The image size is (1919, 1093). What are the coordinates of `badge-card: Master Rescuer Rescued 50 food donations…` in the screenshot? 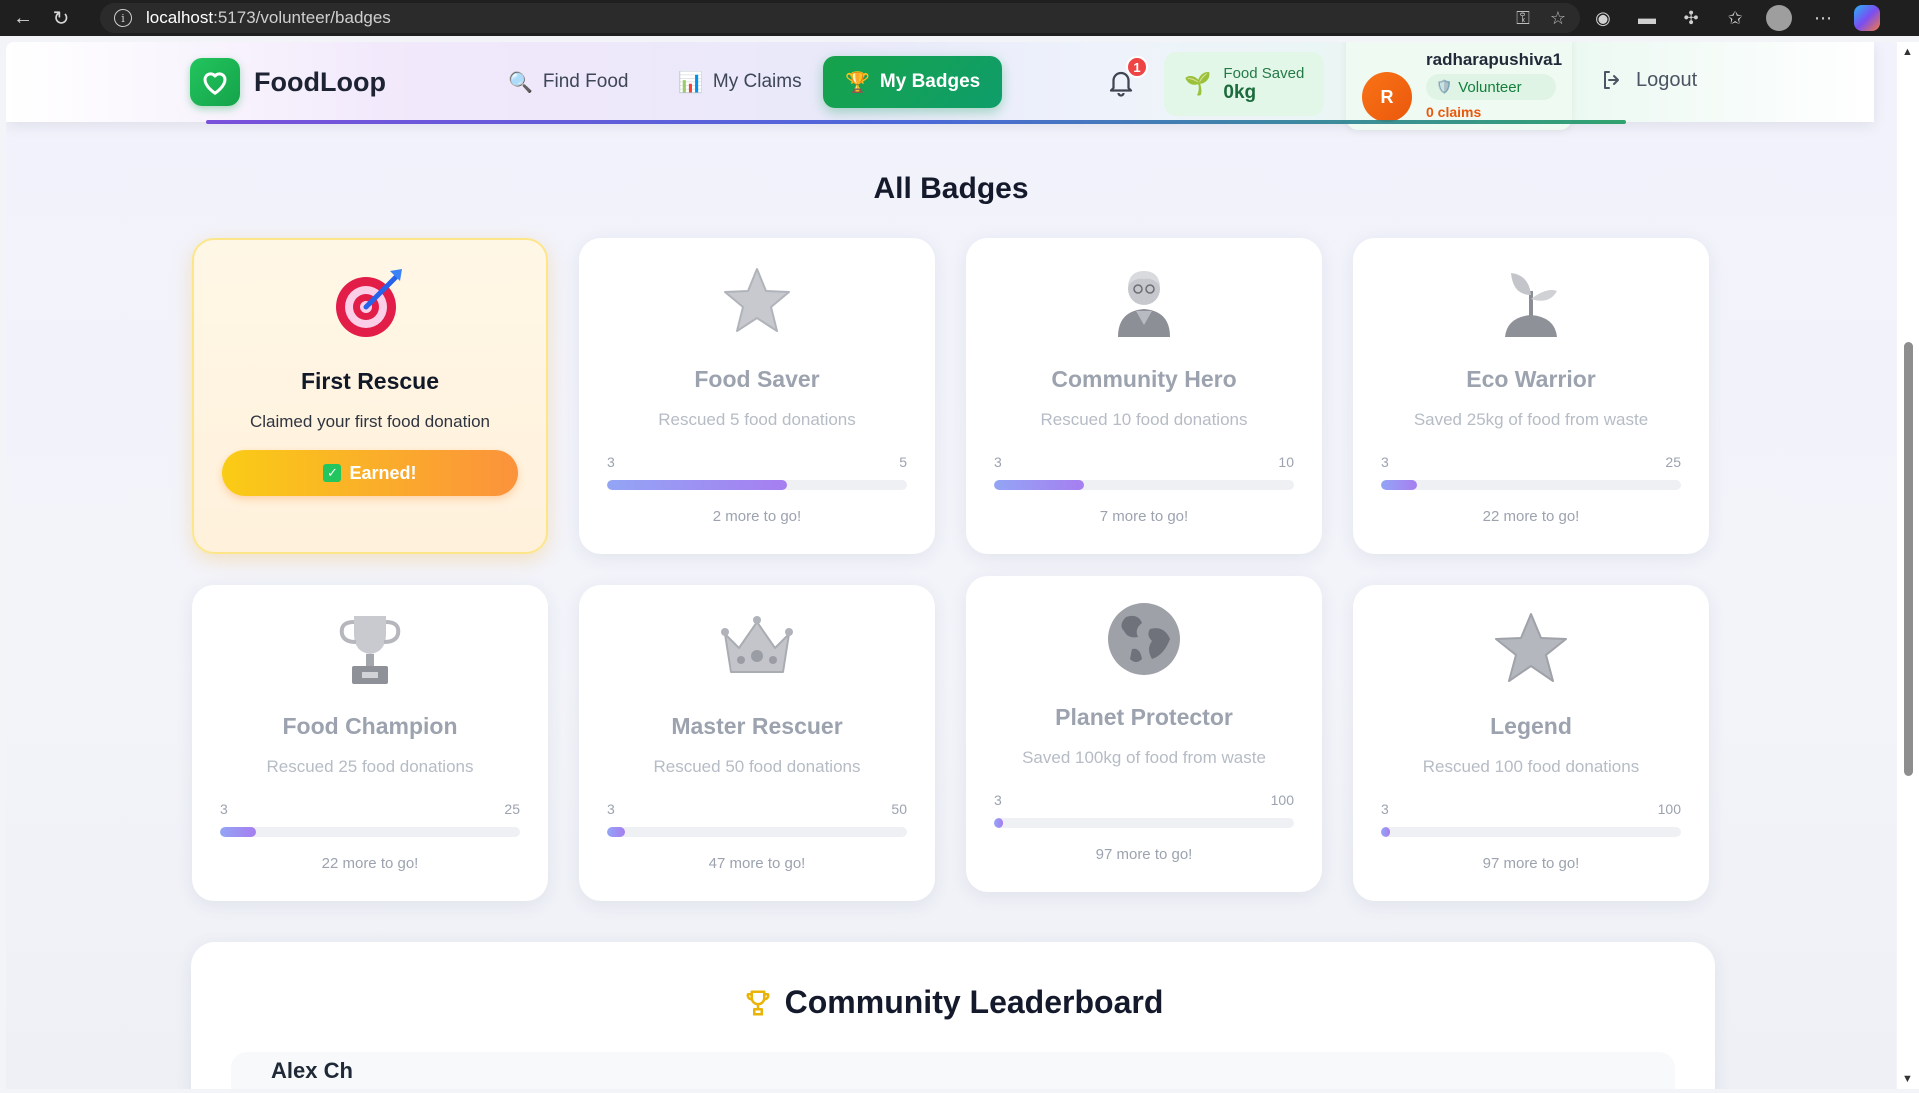 It's located at (757, 743).